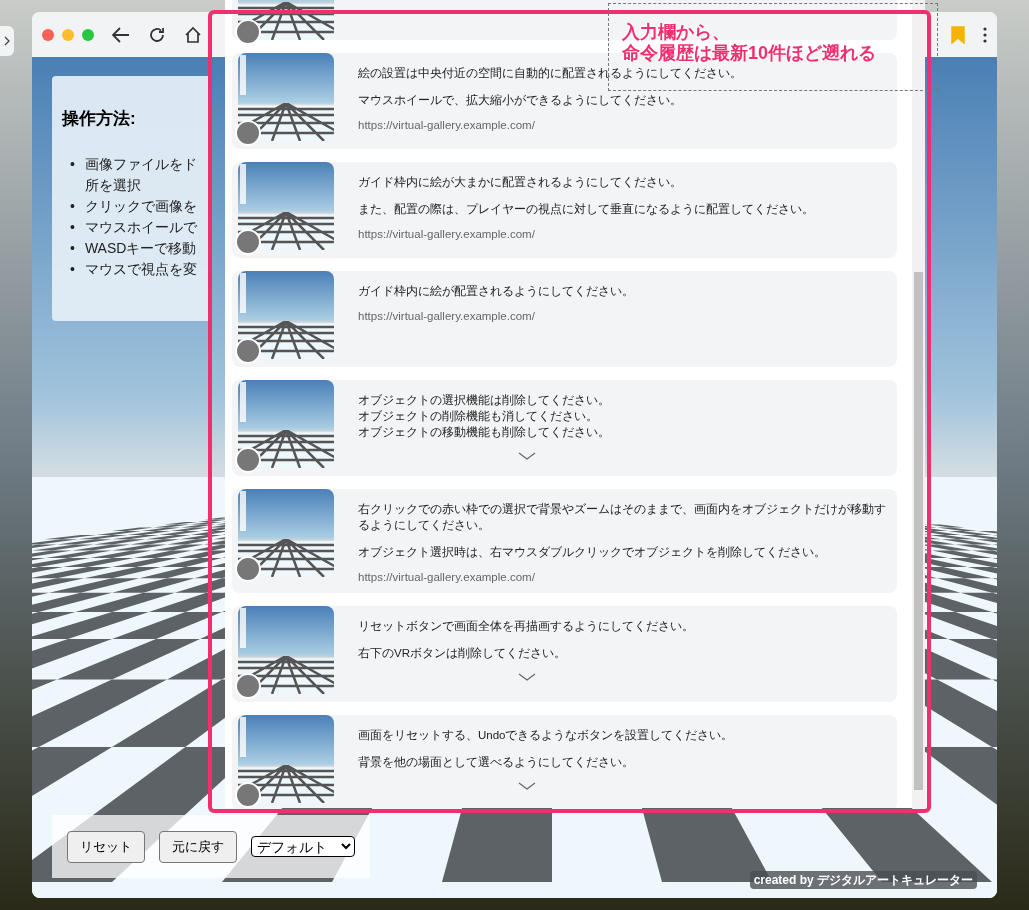 The image size is (1029, 910). Describe the element at coordinates (564, 319) in the screenshot. I see `history-card: ガイド枠内に絵が配置されるようにしてください。 https://virtual-gallery.example.com/` at that location.